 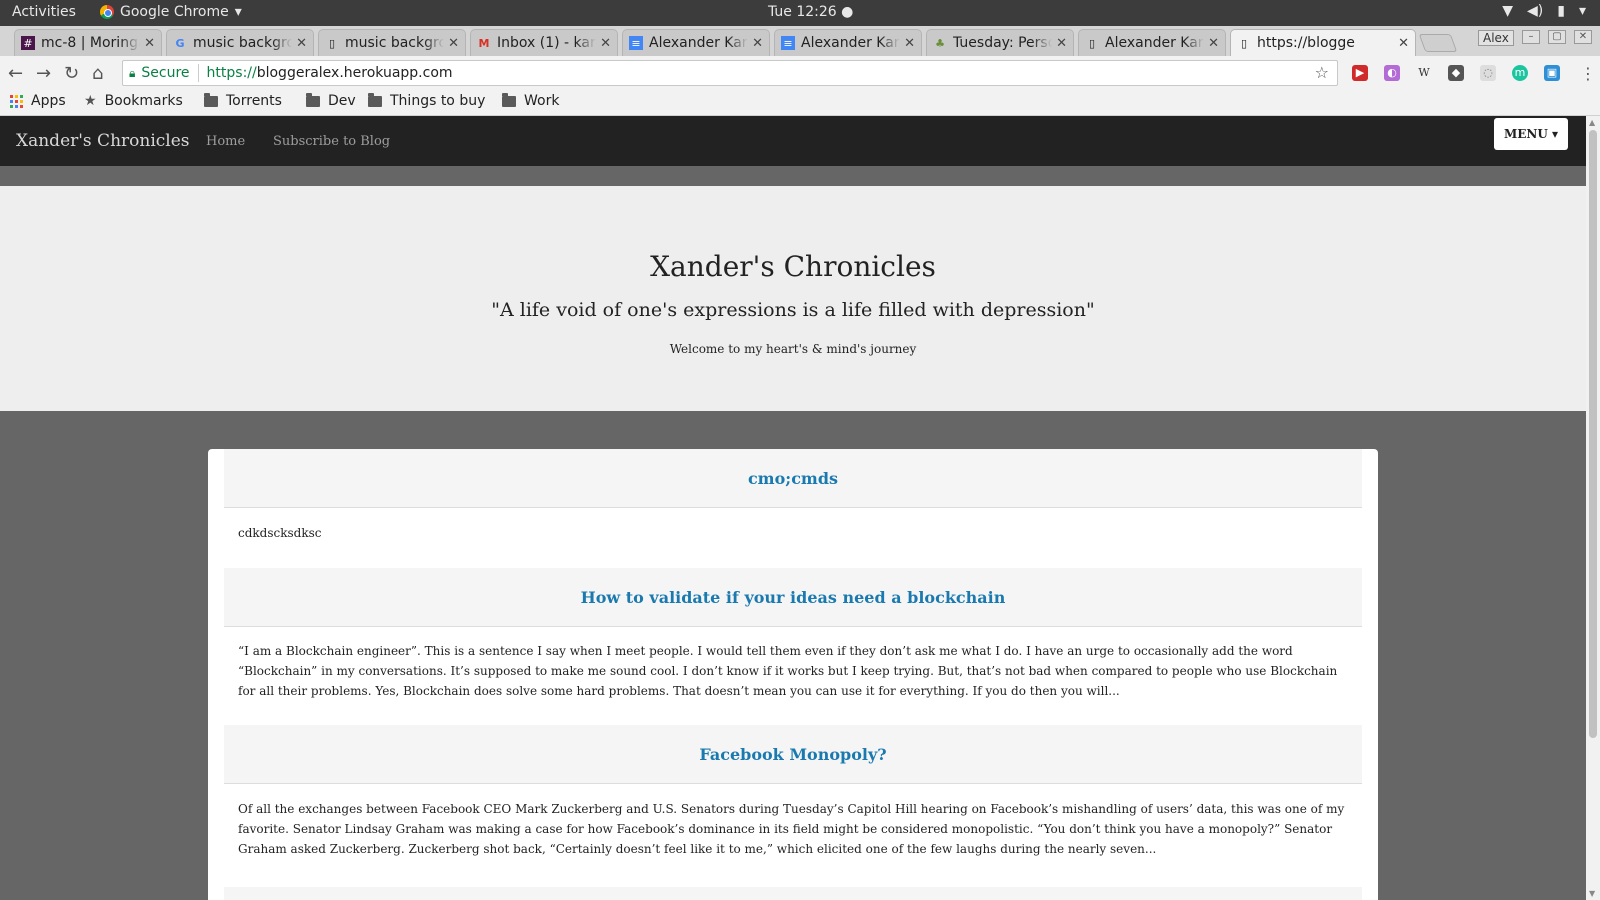 What do you see at coordinates (38, 101) in the screenshot?
I see `bookmark-apps: Apps` at bounding box center [38, 101].